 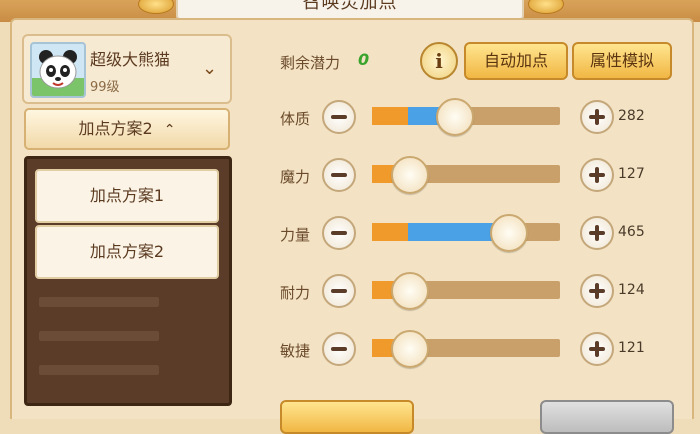 I want to click on auto-assign-button: 自动加点, so click(x=516, y=61).